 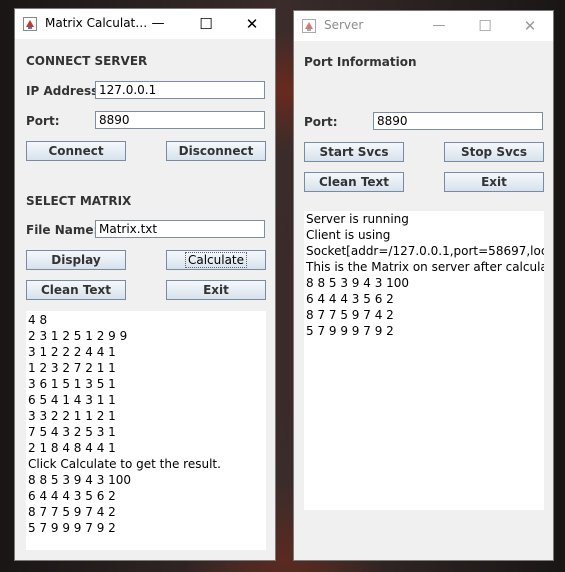 I want to click on output-line: 3 1 2 2 2 4 4 1, so click(x=72, y=352).